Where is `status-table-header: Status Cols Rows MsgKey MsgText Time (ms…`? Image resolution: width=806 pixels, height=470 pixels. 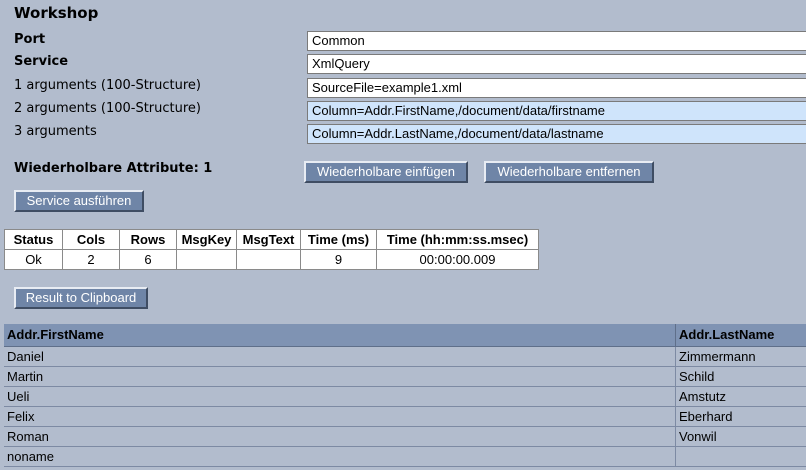
status-table-header: Status Cols Rows MsgKey MsgText Time (ms… is located at coordinates (271, 239).